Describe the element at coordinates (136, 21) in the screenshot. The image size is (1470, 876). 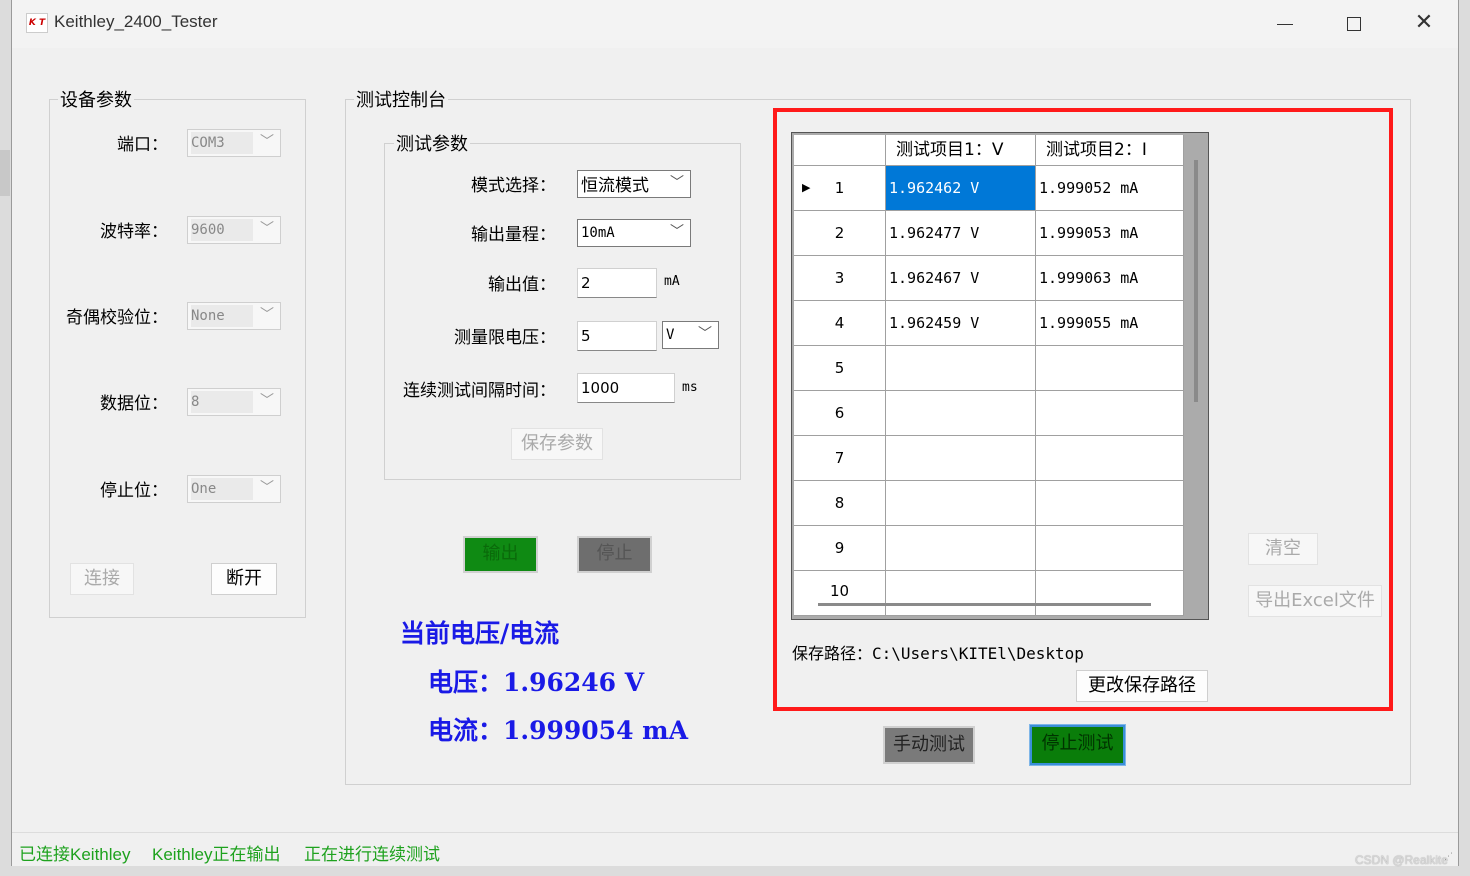
I see `window-title: Keithley_2400_Tester` at that location.